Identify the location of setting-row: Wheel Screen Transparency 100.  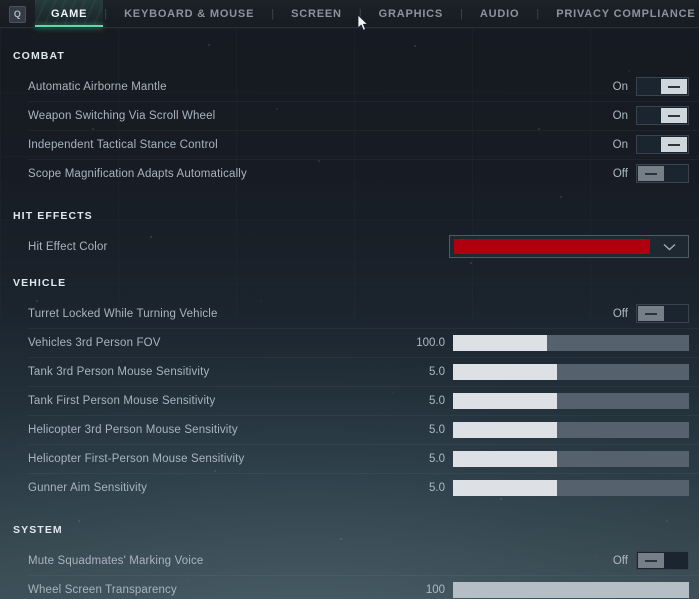
(349, 587).